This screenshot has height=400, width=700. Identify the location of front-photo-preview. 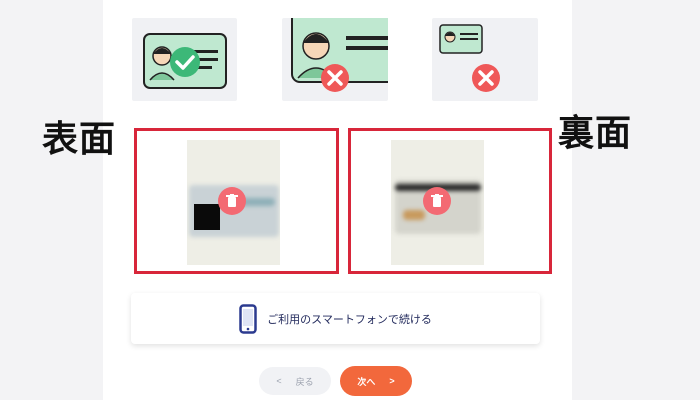
(233, 202).